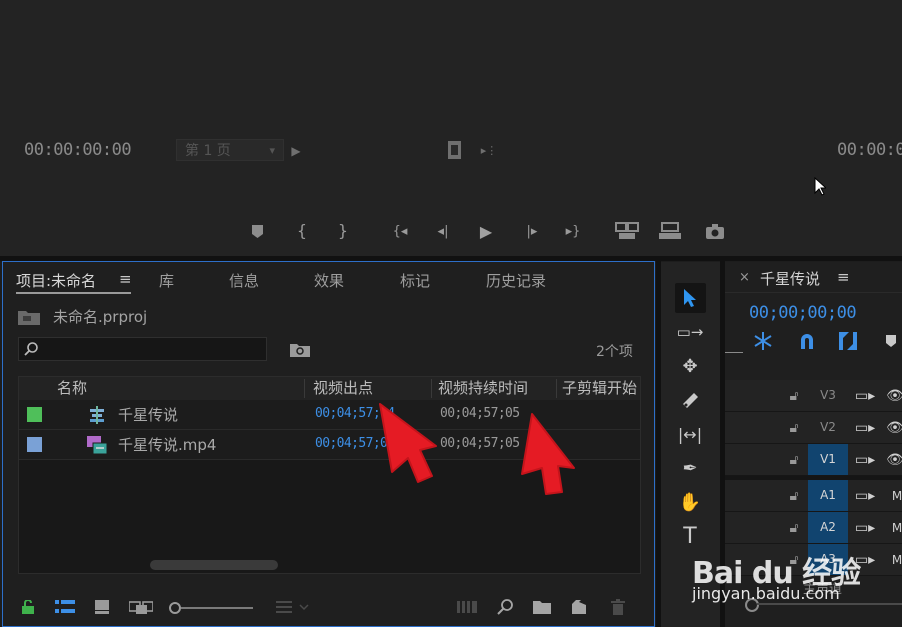 Image resolution: width=902 pixels, height=627 pixels. I want to click on column-video-duration: 视频持续时间, so click(483, 388).